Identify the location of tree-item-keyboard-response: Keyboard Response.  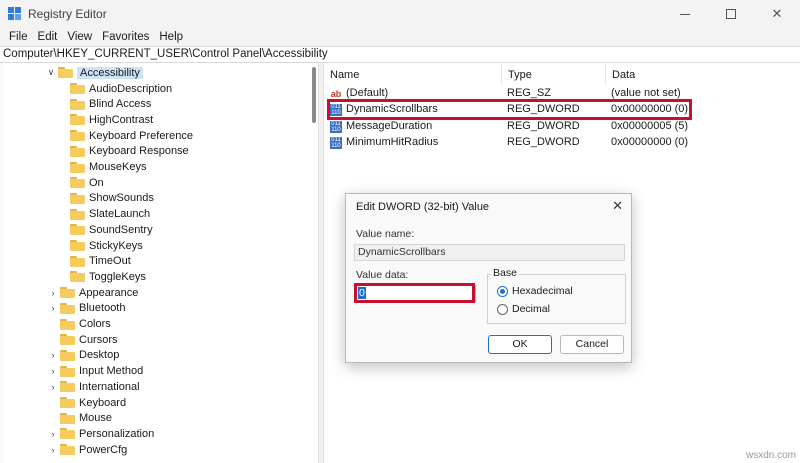
(129, 152).